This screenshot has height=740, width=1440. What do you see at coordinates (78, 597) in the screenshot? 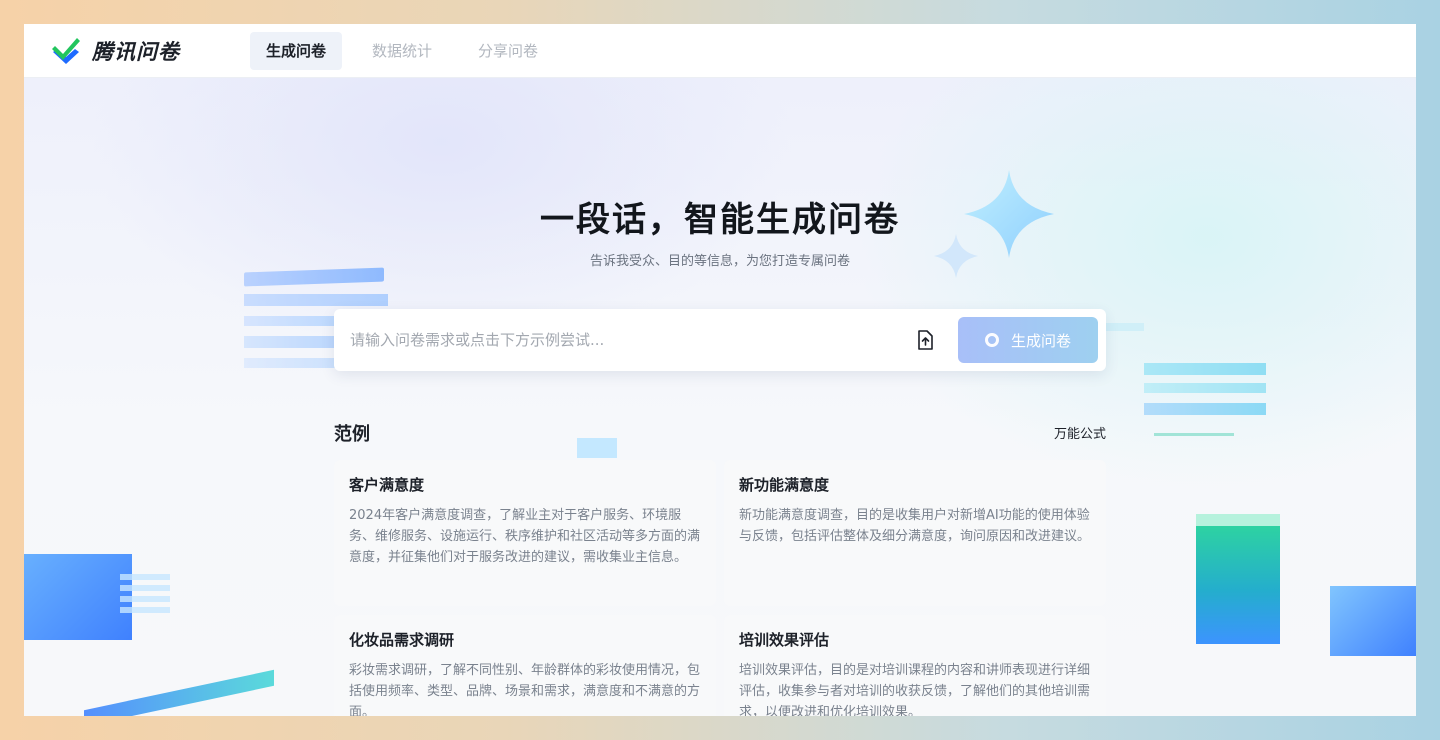
I see `cube-decoration-left` at bounding box center [78, 597].